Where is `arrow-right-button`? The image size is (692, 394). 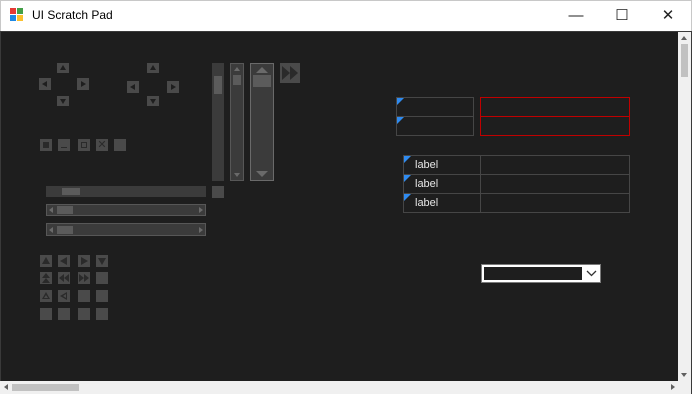
arrow-right-button is located at coordinates (83, 84).